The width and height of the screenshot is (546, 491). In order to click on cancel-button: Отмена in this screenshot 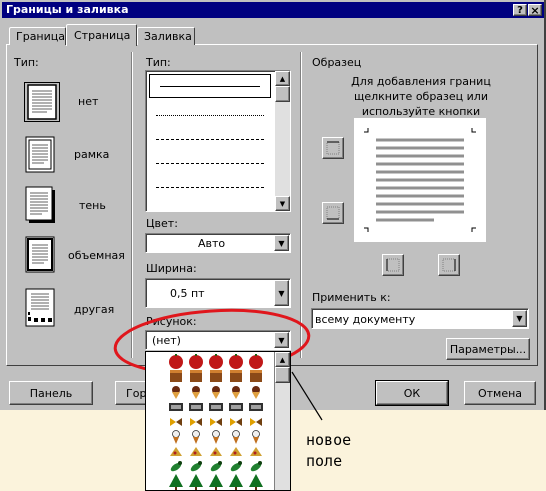, I will do `click(500, 393)`.